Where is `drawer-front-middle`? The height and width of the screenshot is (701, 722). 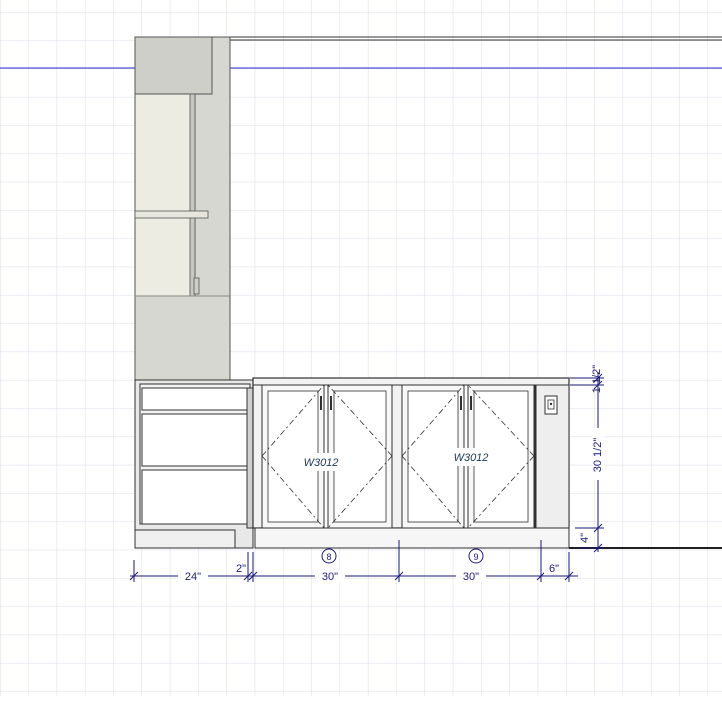
drawer-front-middle is located at coordinates (195, 440).